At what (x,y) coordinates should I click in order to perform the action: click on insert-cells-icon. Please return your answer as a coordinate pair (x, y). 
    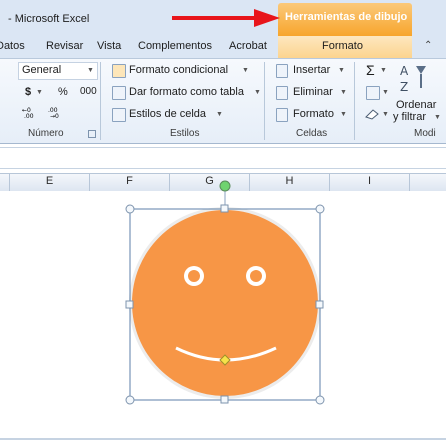
    Looking at the image, I should click on (282, 71).